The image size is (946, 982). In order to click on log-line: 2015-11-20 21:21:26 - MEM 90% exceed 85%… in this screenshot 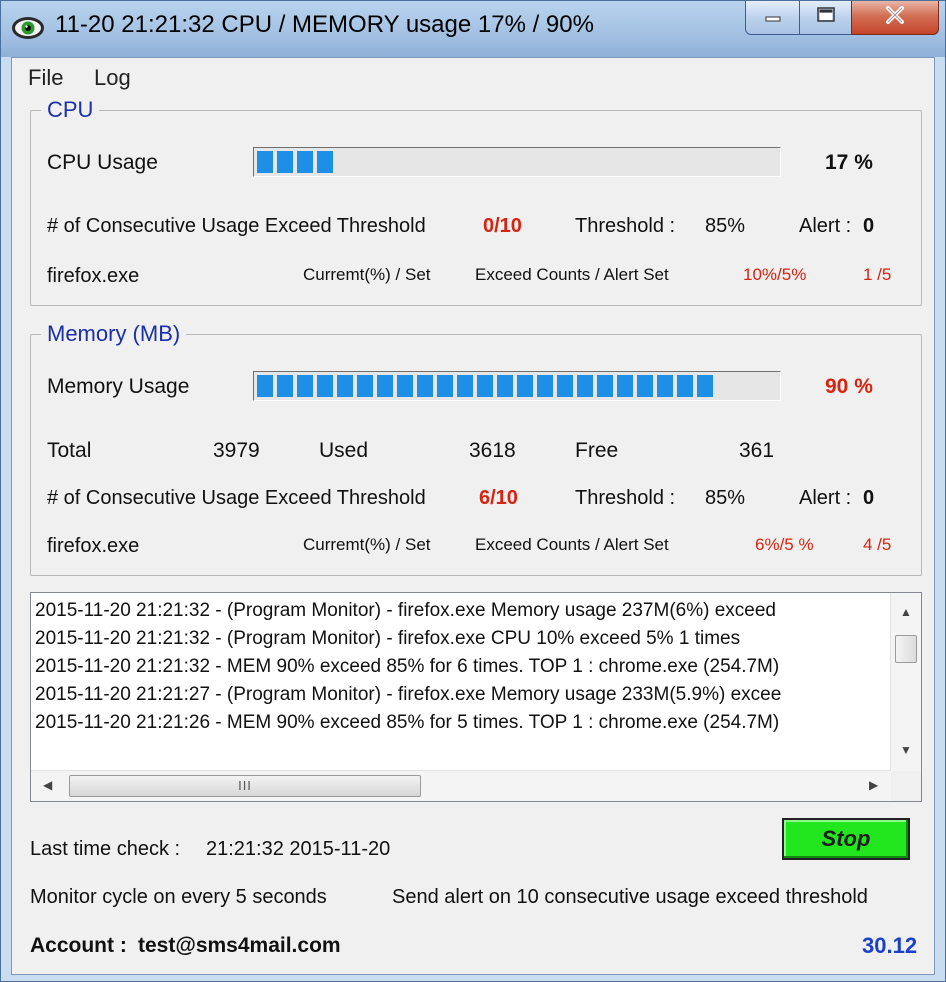, I will do `click(463, 723)`.